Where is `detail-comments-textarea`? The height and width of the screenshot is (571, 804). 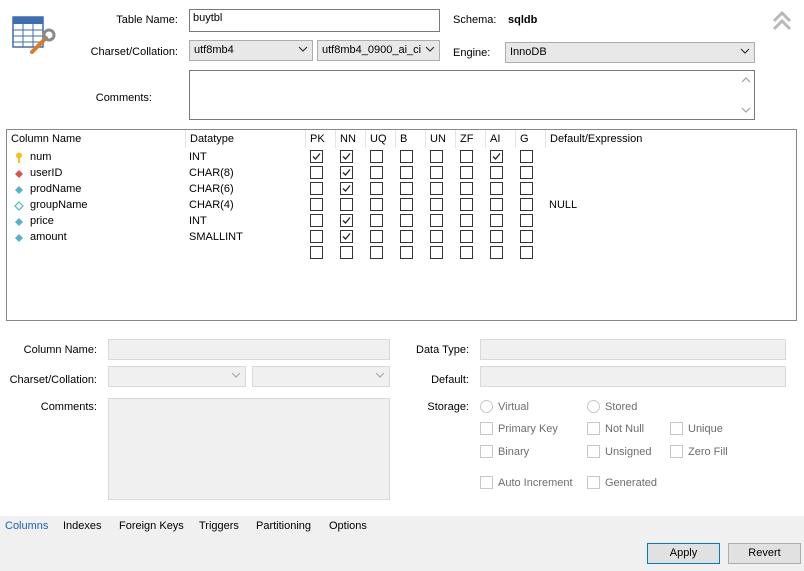
detail-comments-textarea is located at coordinates (249, 449).